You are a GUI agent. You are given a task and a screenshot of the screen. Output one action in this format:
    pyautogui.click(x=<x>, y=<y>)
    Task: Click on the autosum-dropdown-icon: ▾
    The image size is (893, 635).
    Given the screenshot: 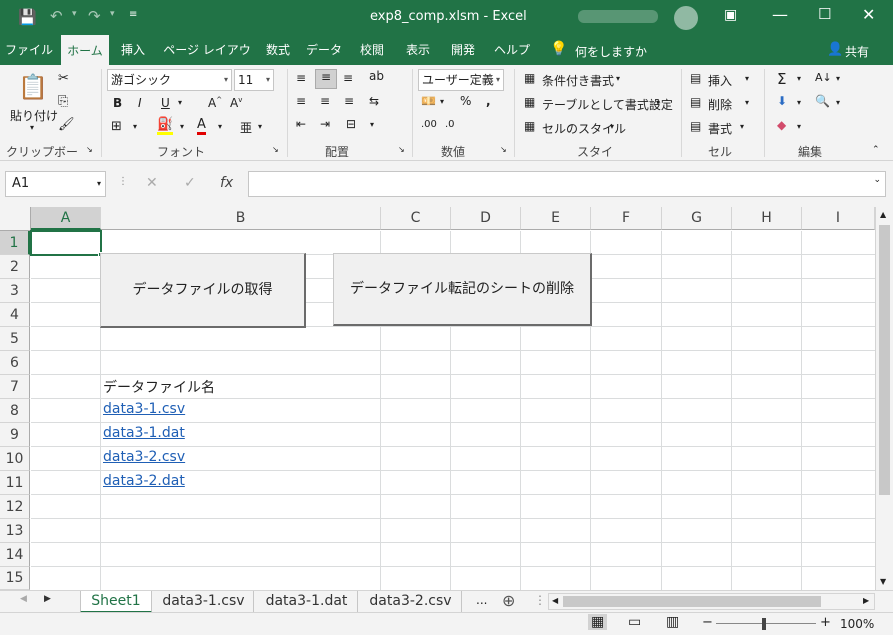 What is the action you would take?
    pyautogui.click(x=799, y=78)
    